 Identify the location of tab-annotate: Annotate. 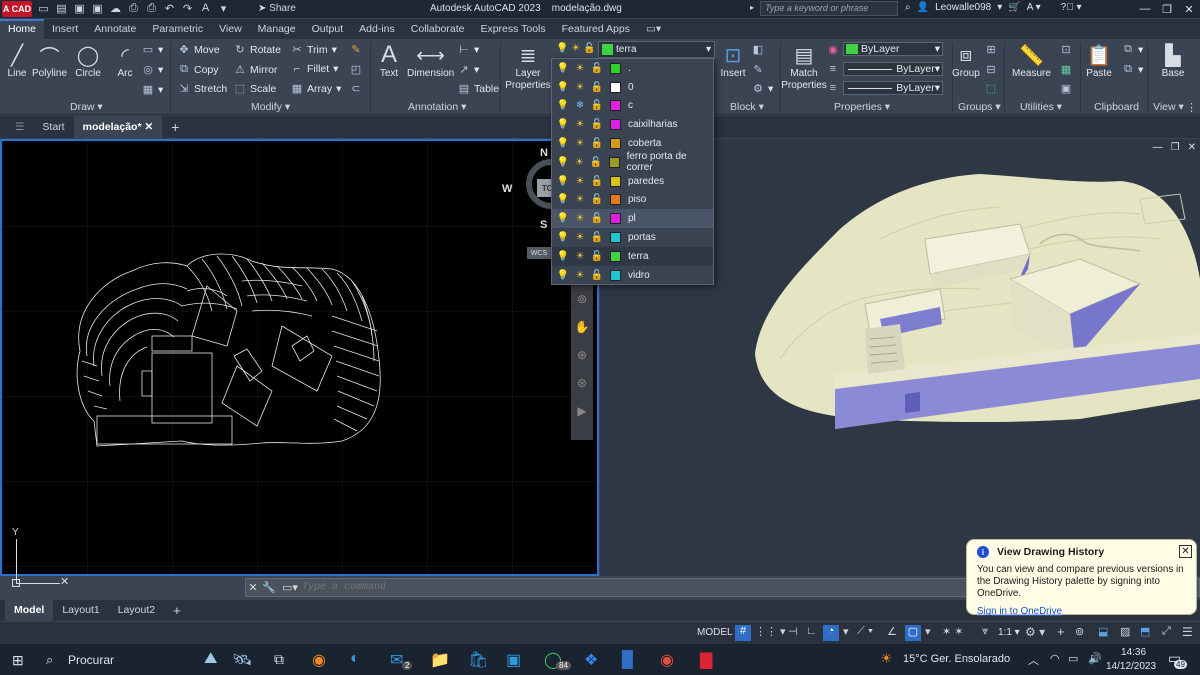
(115, 29).